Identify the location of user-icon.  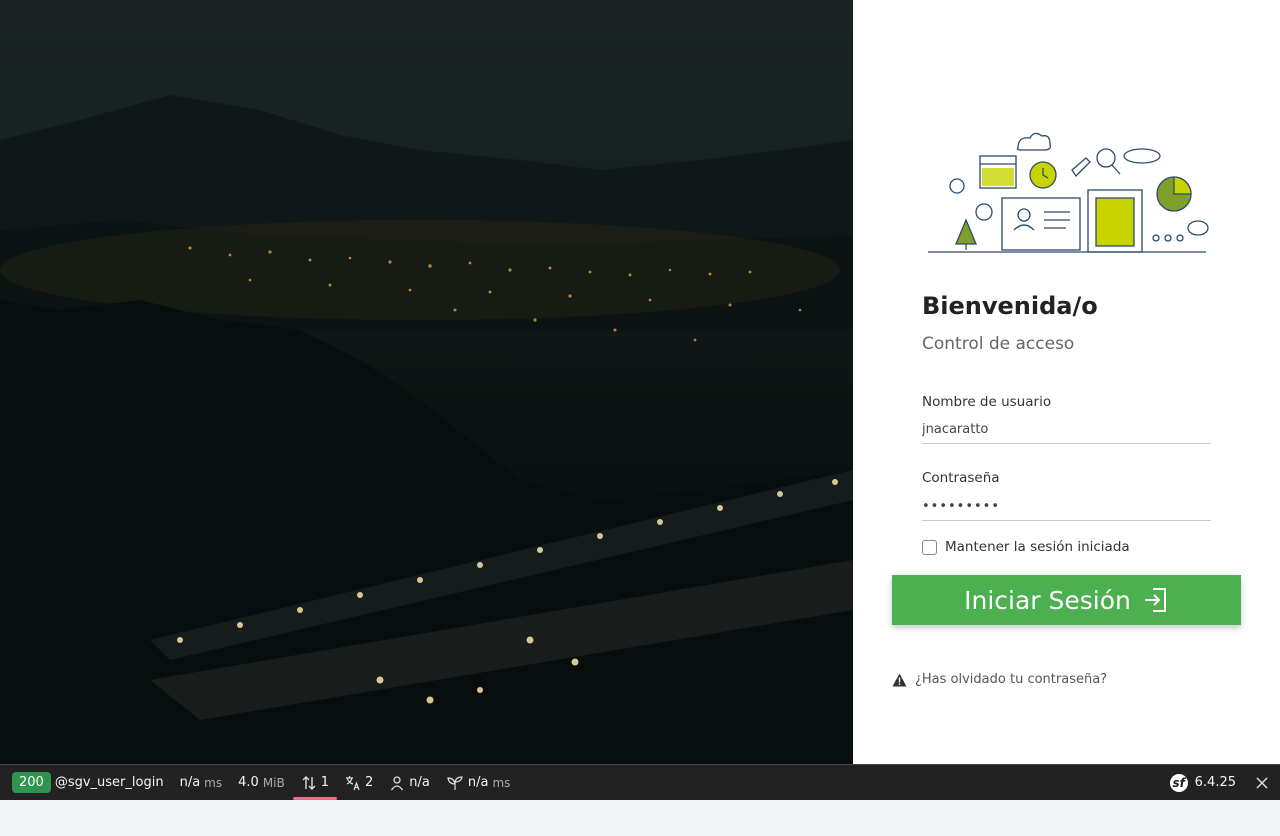
(397, 782).